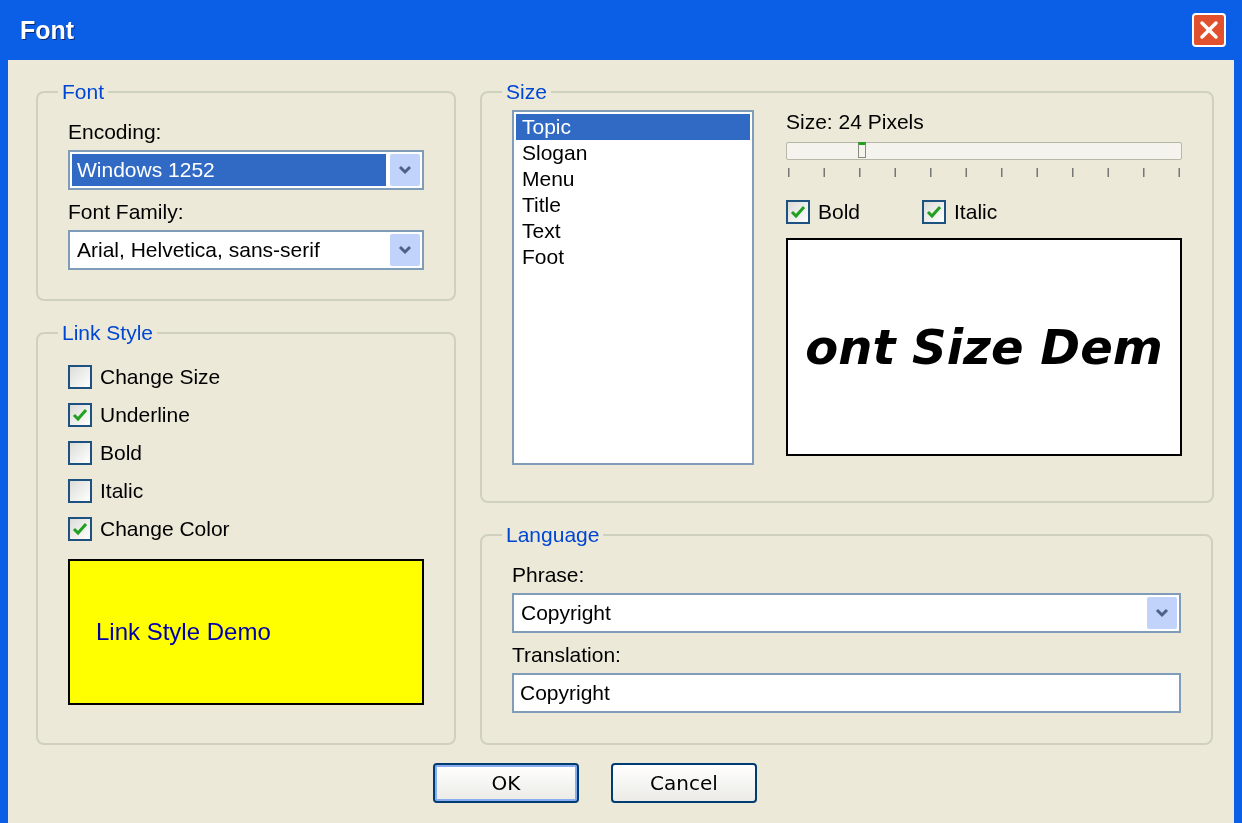 The image size is (1242, 823). Describe the element at coordinates (567, 655) in the screenshot. I see `field-label: Translation:` at that location.